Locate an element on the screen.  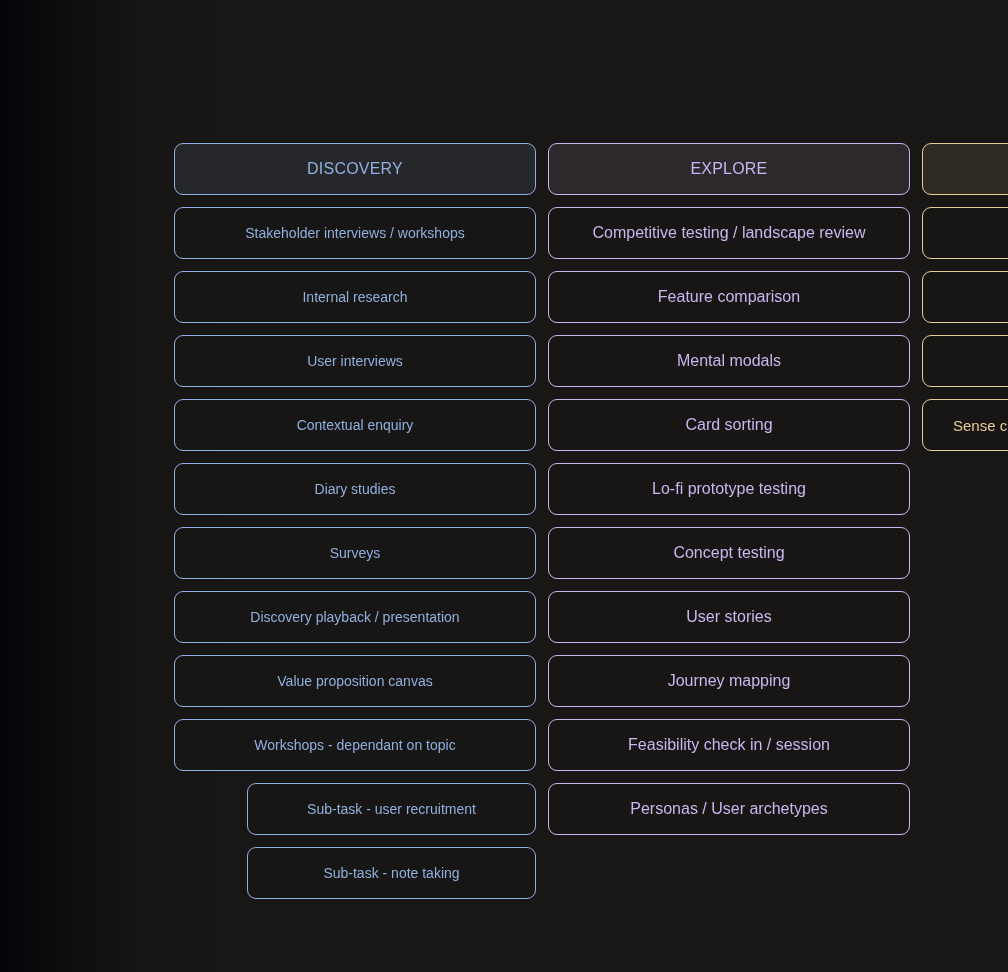
task-card: Diary studies is located at coordinates (355, 489).